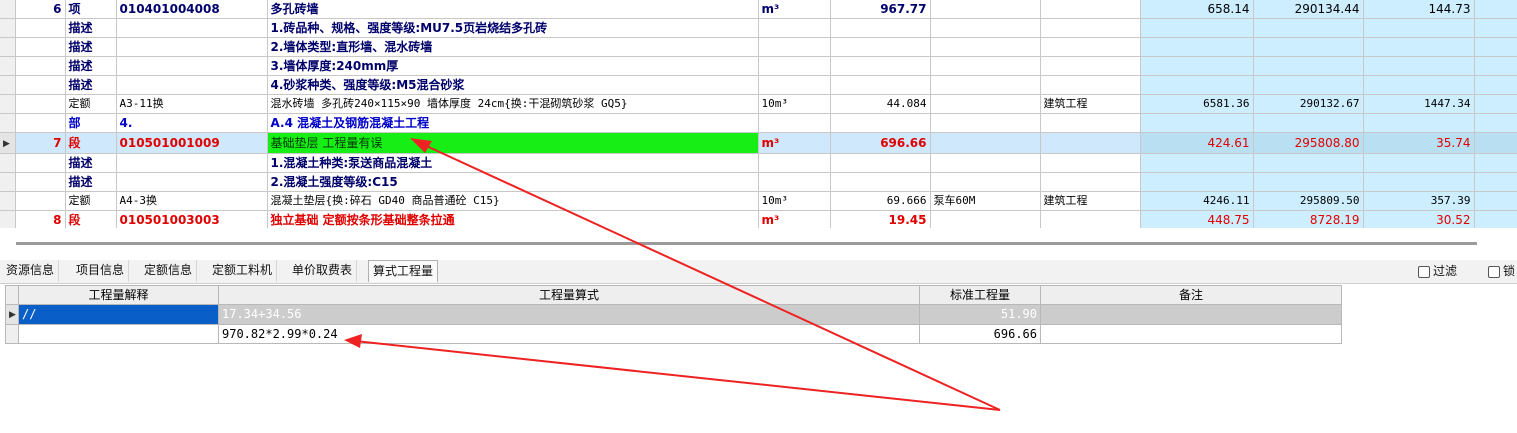 The height and width of the screenshot is (433, 1517). Describe the element at coordinates (243, 271) in the screenshot. I see `tab-quota-materials: 定额工料机` at that location.